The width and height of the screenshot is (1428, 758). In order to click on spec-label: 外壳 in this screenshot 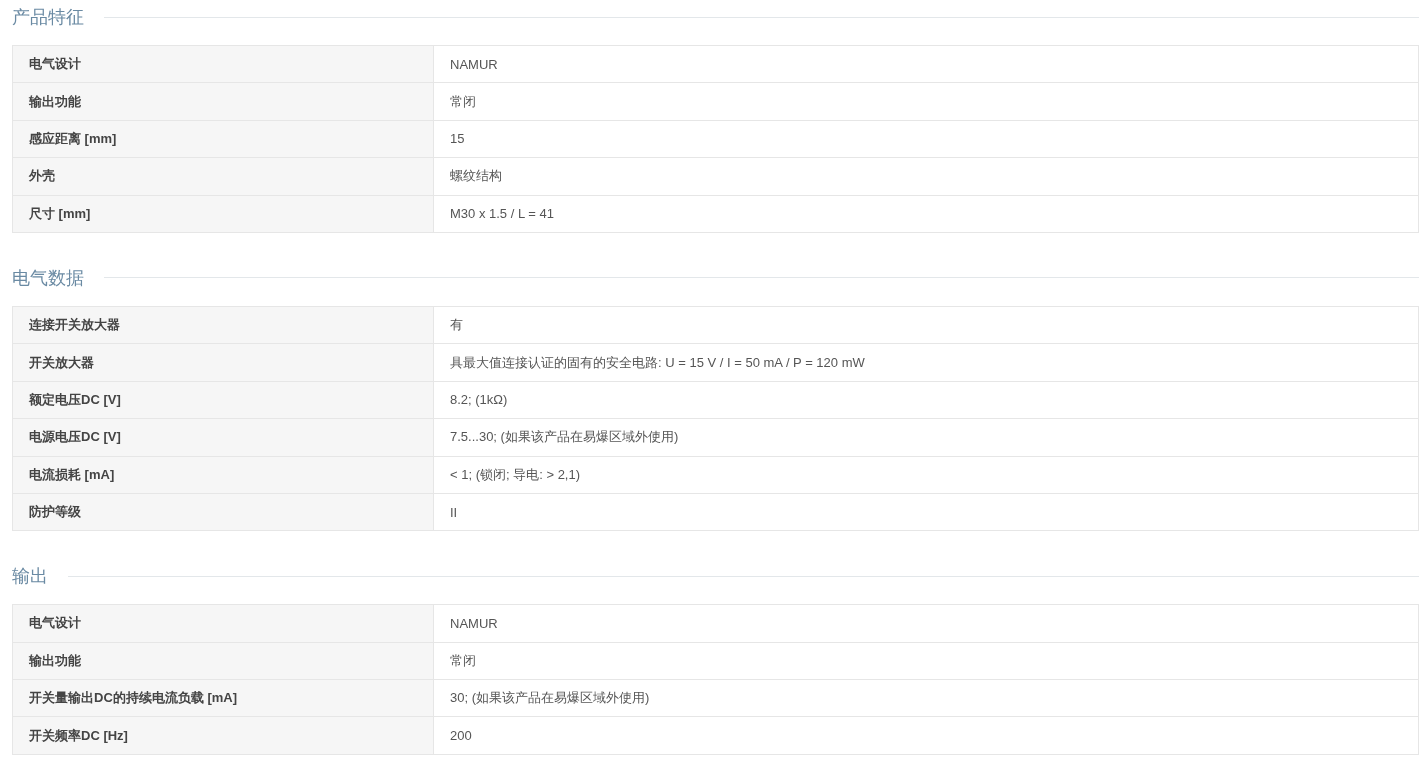, I will do `click(223, 176)`.